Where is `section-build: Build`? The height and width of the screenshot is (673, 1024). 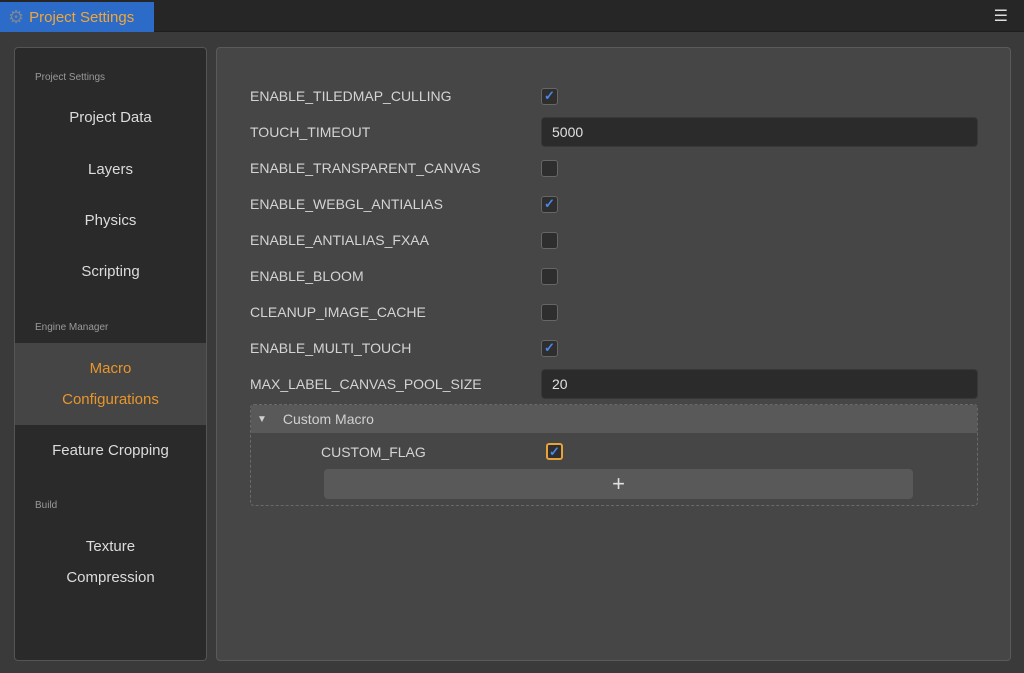 section-build: Build is located at coordinates (46, 505).